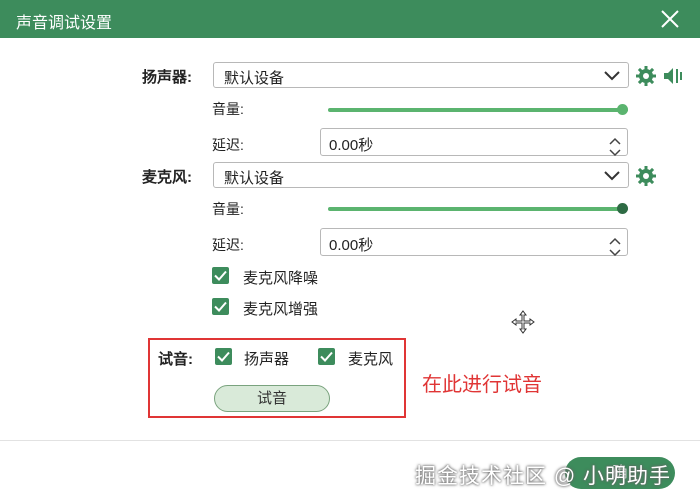  Describe the element at coordinates (474, 142) in the screenshot. I see `speaker-delay-spinbox: 0.00秒` at that location.